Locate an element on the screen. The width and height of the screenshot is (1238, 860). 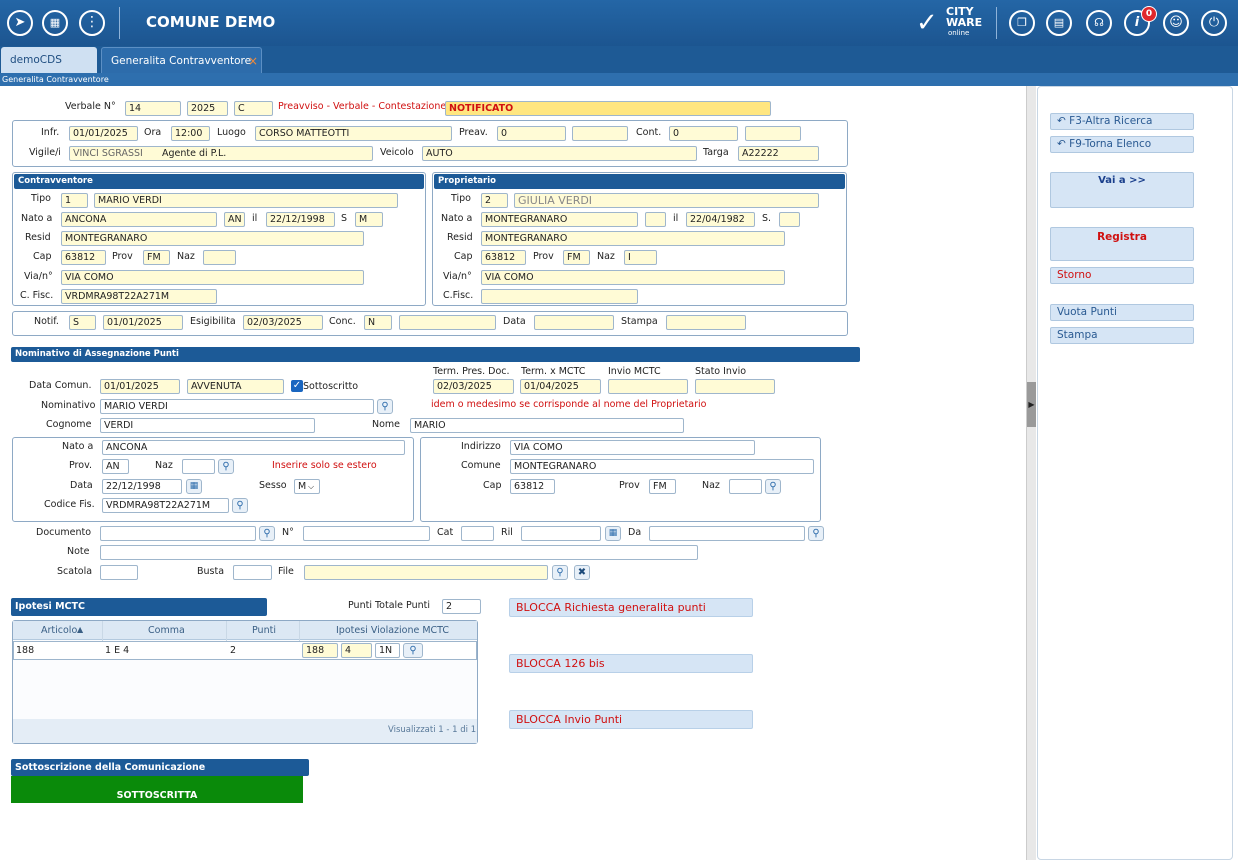
data-comun-field: 01/01/2025 is located at coordinates (140, 386).